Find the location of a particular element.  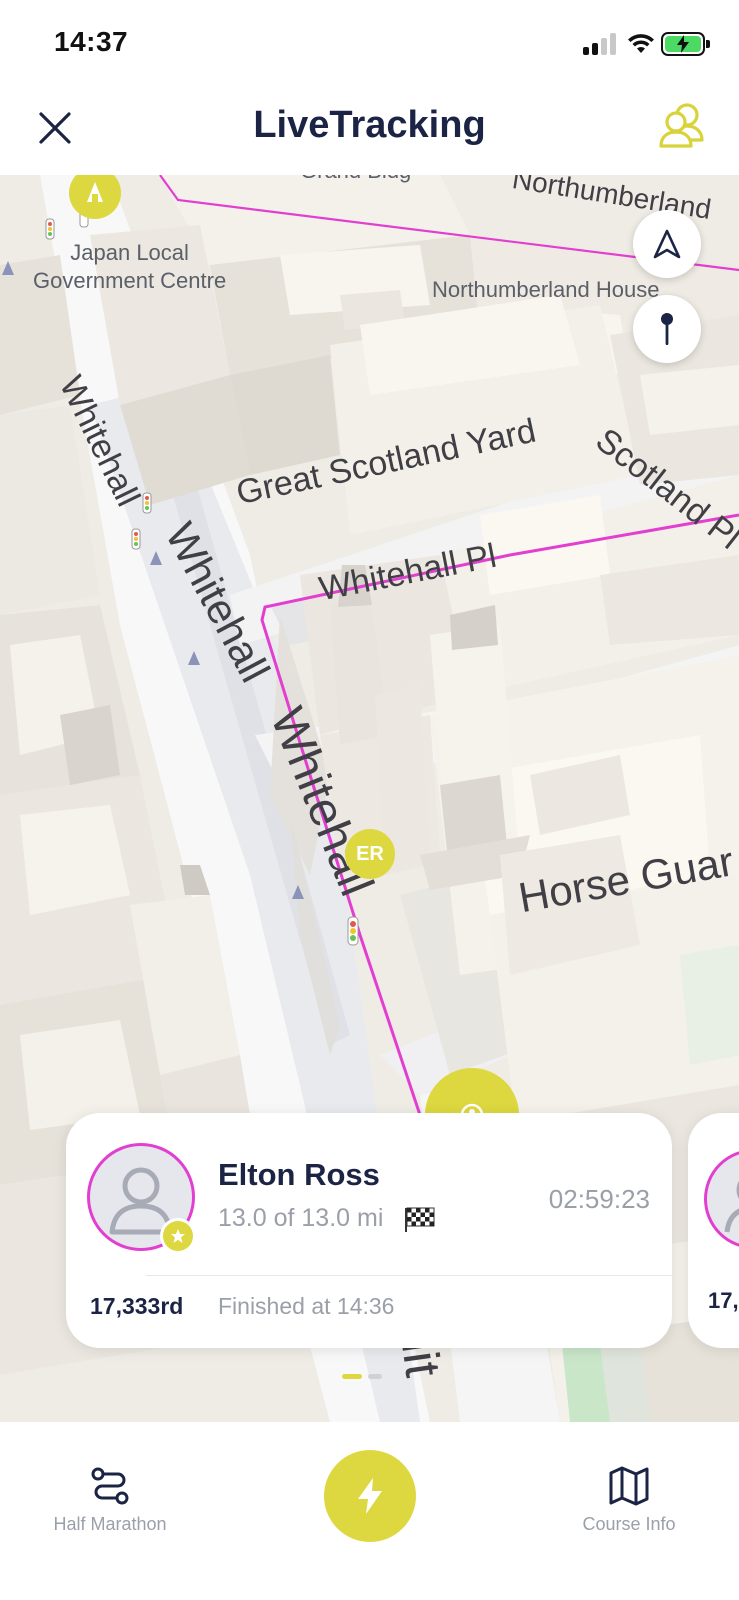

runner-marker: ER is located at coordinates (370, 854).